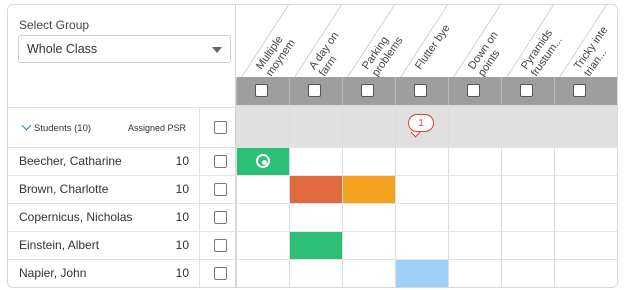 Image resolution: width=626 pixels, height=290 pixels. I want to click on students-header: Students (10) Assigned PSR, so click(122, 127).